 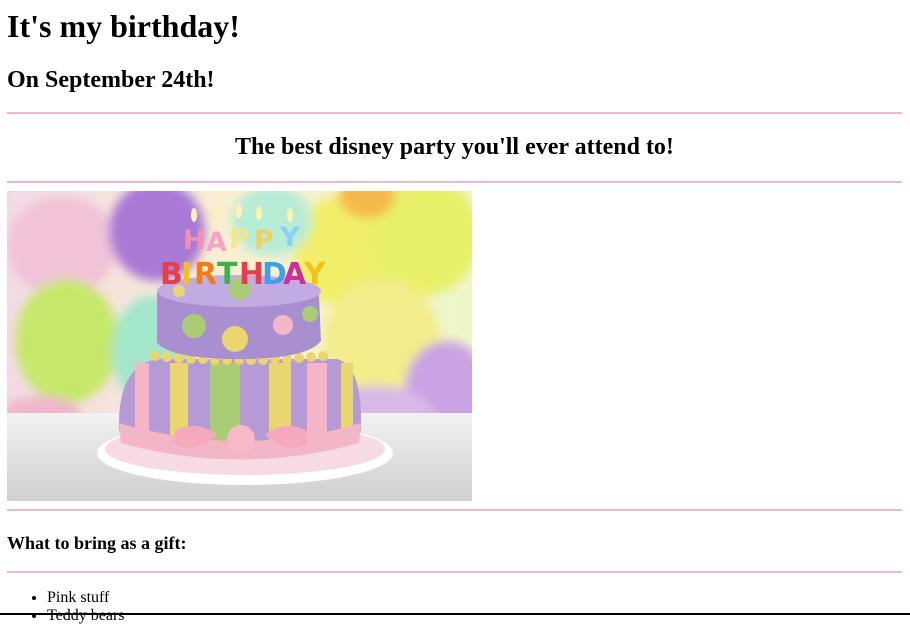 I want to click on list-item: Pink stuff, so click(x=86, y=598).